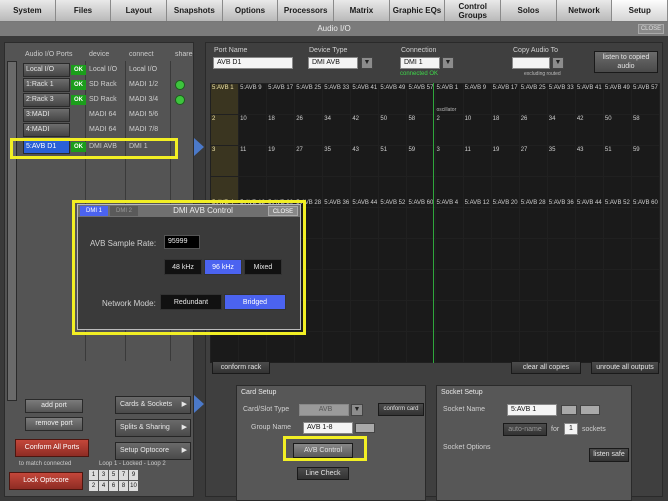  I want to click on grid-cell: 19, so click(505, 161).